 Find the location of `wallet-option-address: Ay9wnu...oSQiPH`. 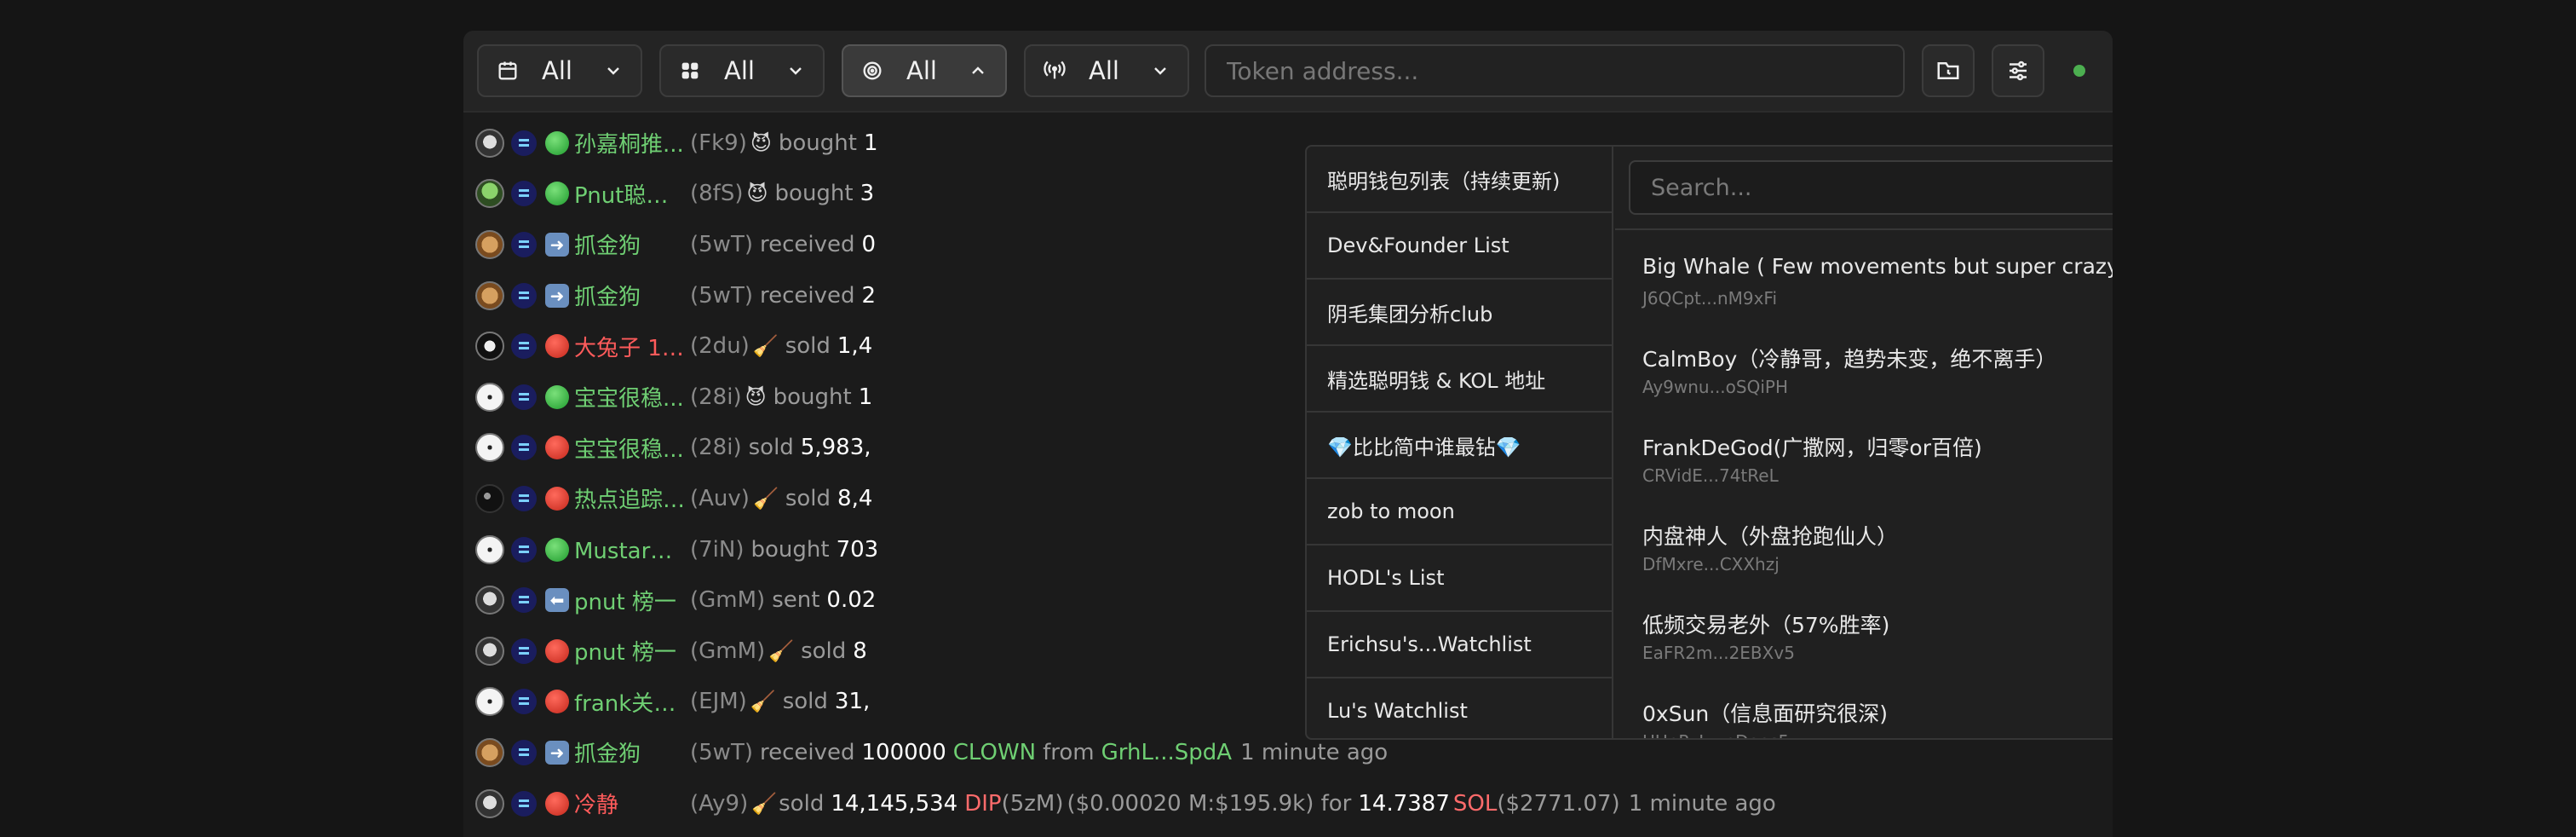

wallet-option-address: Ay9wnu...oSQiPH is located at coordinates (1715, 387).